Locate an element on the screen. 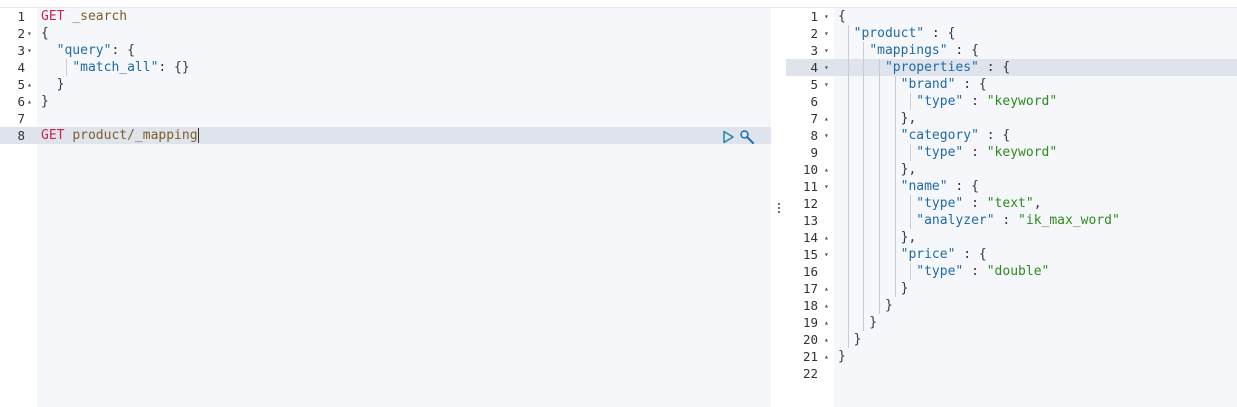 The width and height of the screenshot is (1237, 407). line-number-text: 15 is located at coordinates (810, 254).